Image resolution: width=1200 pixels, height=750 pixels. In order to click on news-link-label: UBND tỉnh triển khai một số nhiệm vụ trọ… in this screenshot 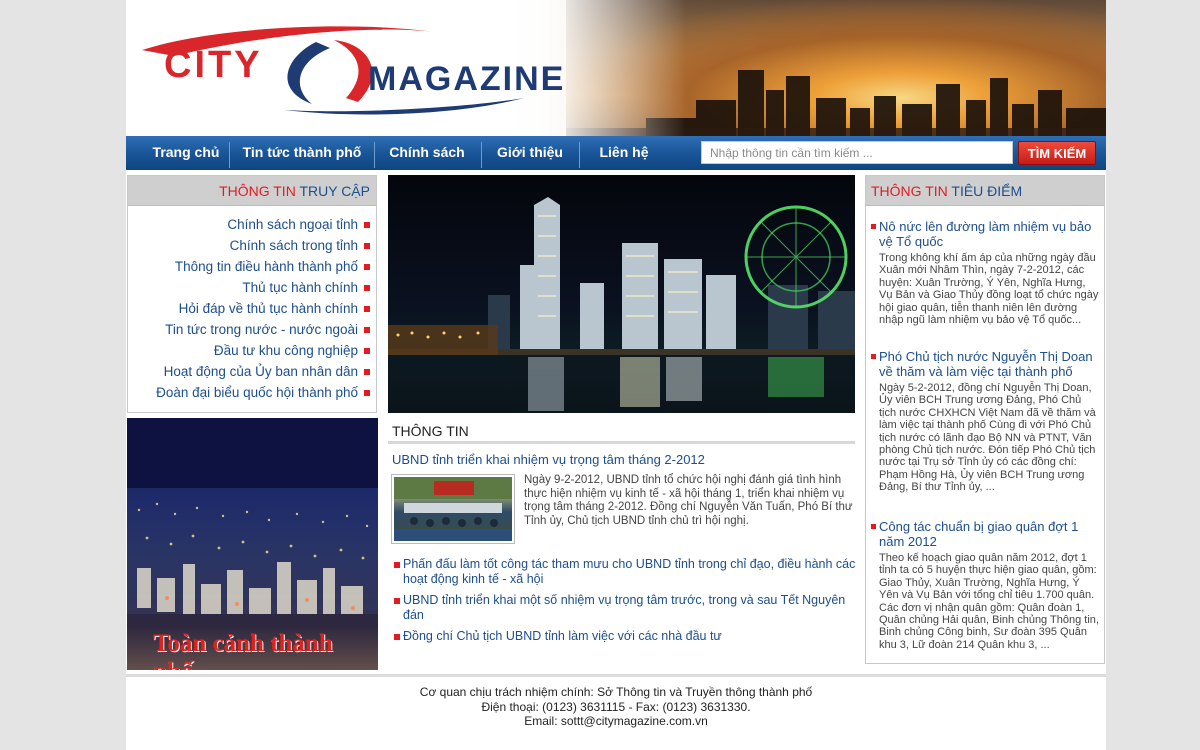, I will do `click(624, 607)`.